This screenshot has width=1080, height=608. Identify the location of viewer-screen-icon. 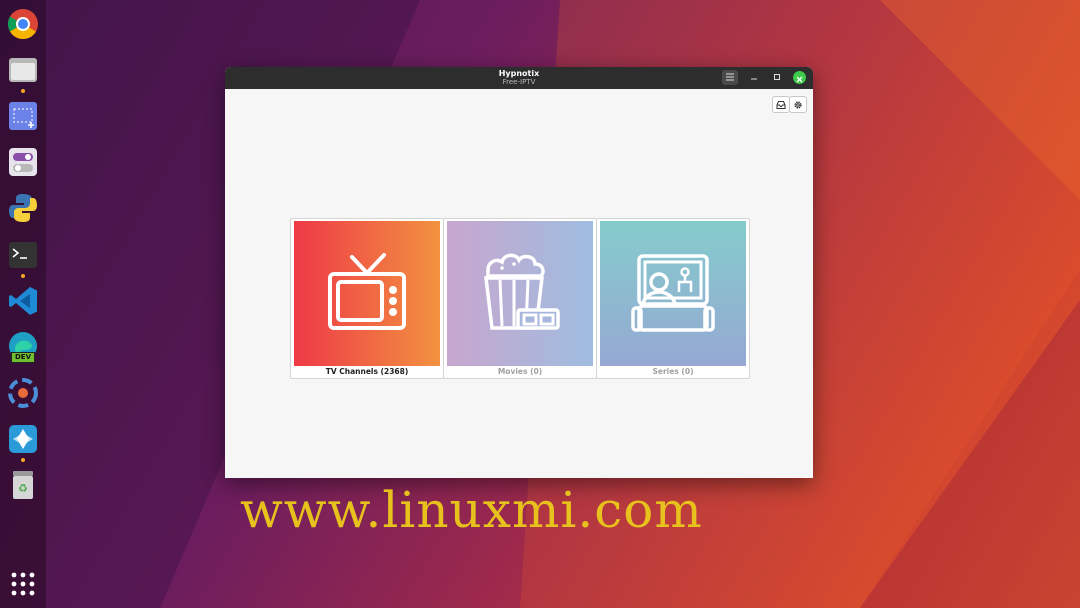
(673, 292).